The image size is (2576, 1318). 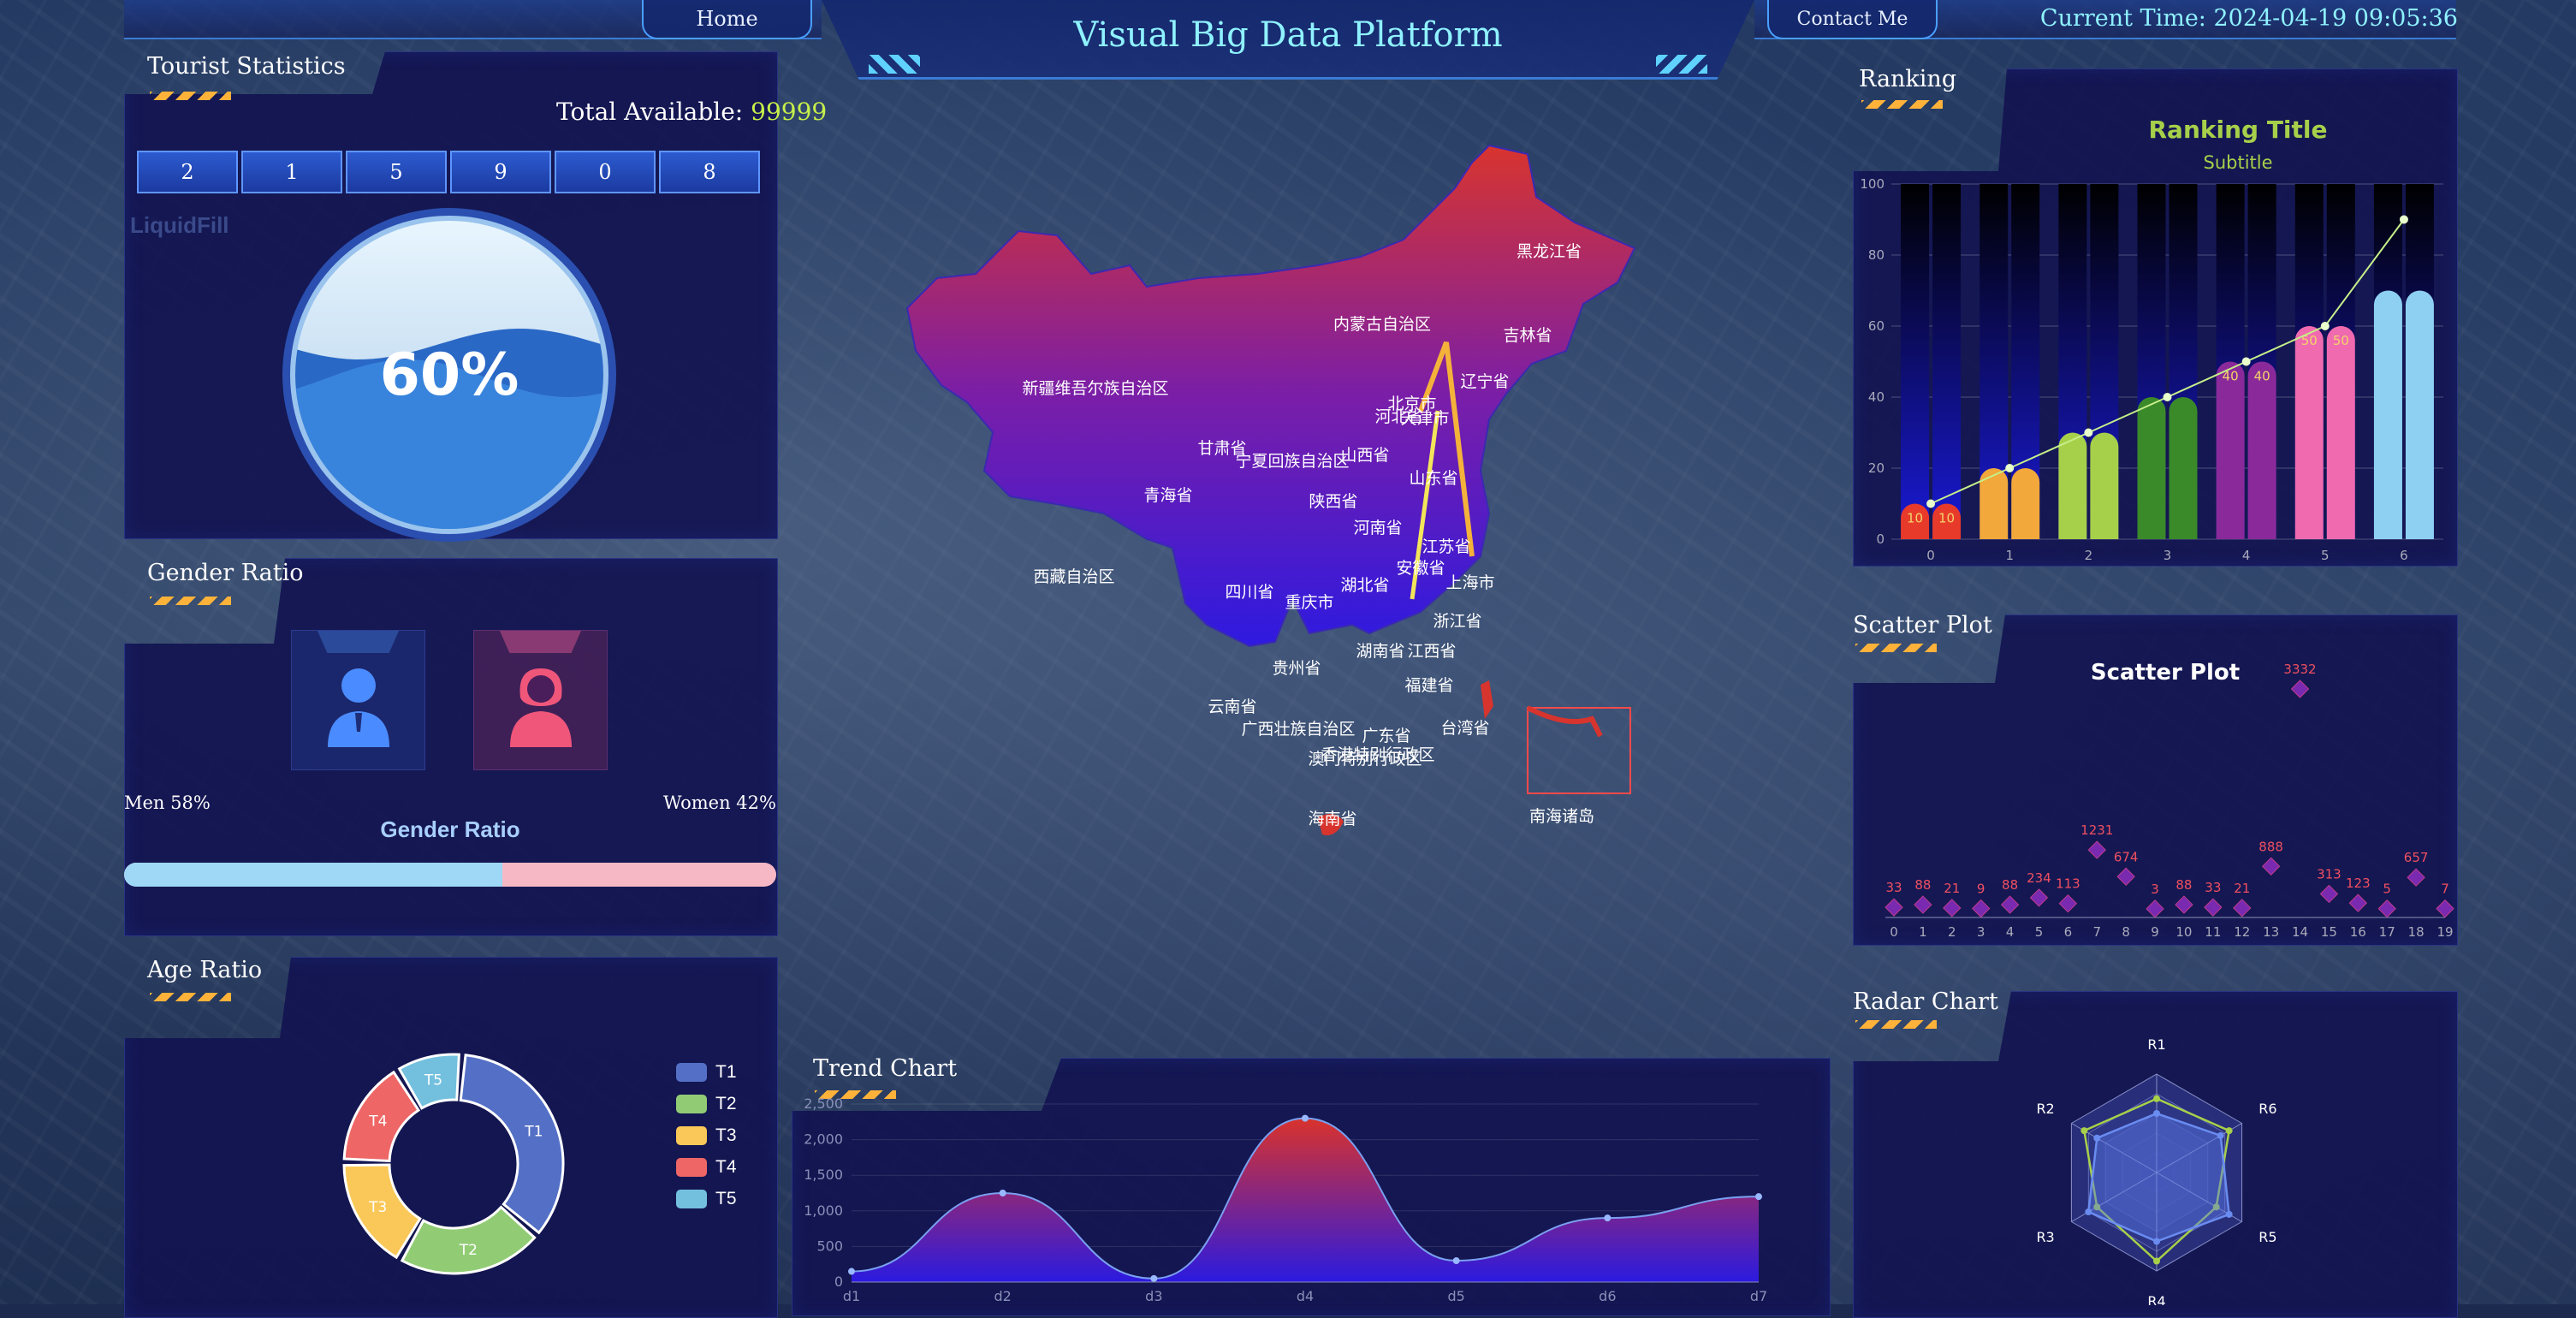 What do you see at coordinates (726, 1103) in the screenshot?
I see `legend-label: T2` at bounding box center [726, 1103].